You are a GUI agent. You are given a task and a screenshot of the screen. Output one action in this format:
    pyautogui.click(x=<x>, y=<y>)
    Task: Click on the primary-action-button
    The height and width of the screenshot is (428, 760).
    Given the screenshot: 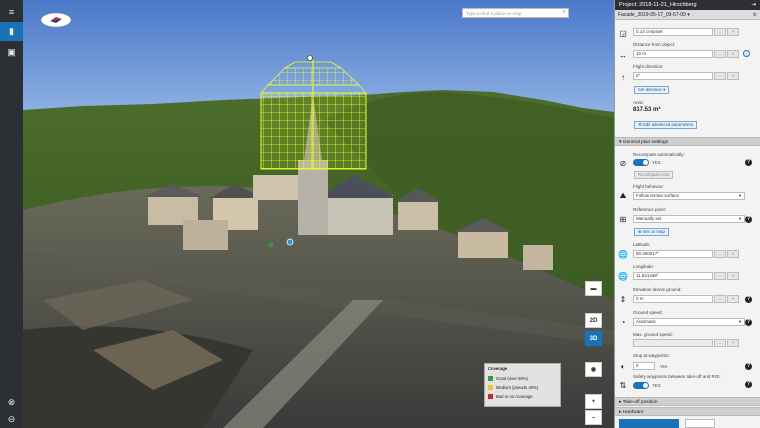 What is the action you would take?
    pyautogui.click(x=649, y=423)
    